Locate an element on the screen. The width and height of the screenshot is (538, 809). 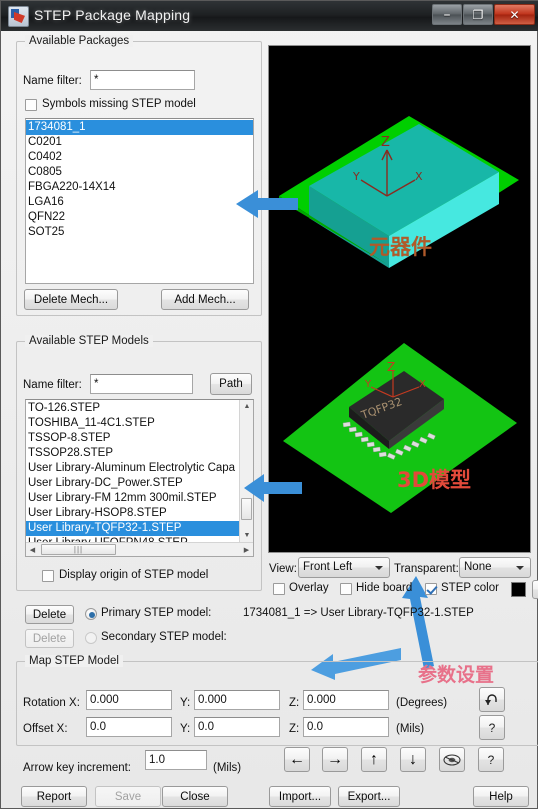
maximize-icon: ❐ is located at coordinates (478, 14).